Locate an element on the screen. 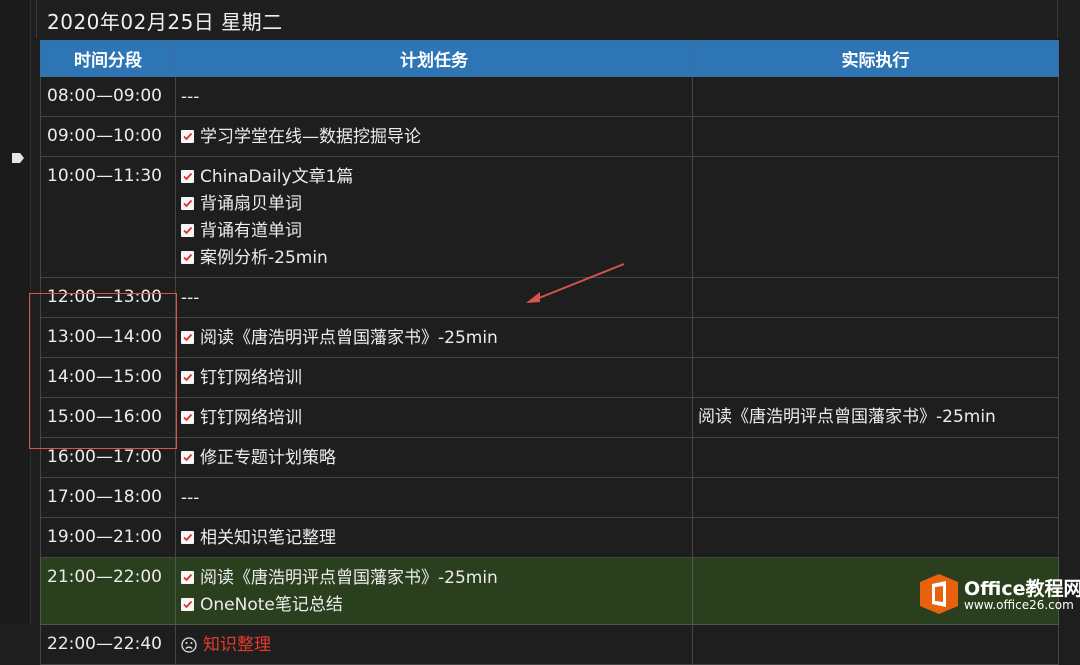  table-row: 22:00—22:40 知识整理 is located at coordinates (549, 644).